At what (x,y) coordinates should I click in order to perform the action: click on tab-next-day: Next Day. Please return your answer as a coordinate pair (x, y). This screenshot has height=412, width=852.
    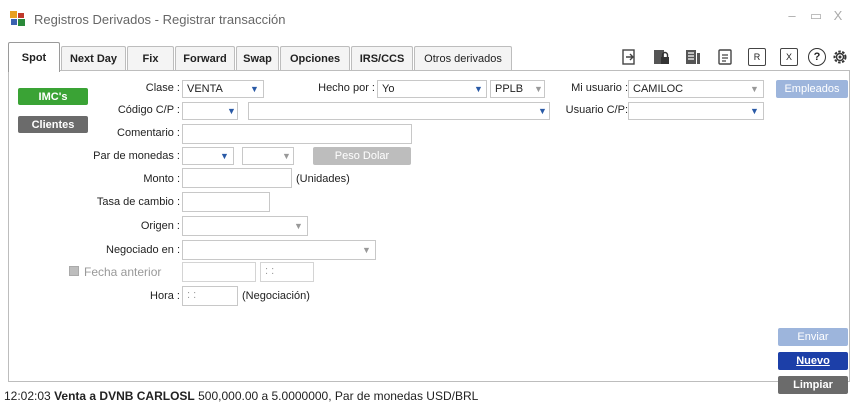
    Looking at the image, I should click on (93, 58).